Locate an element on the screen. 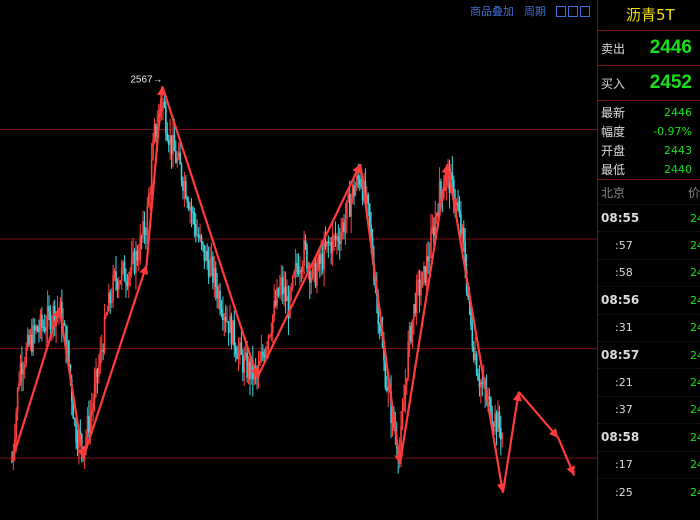 Image resolution: width=700 pixels, height=520 pixels. tick-row: :58 24 is located at coordinates (649, 272).